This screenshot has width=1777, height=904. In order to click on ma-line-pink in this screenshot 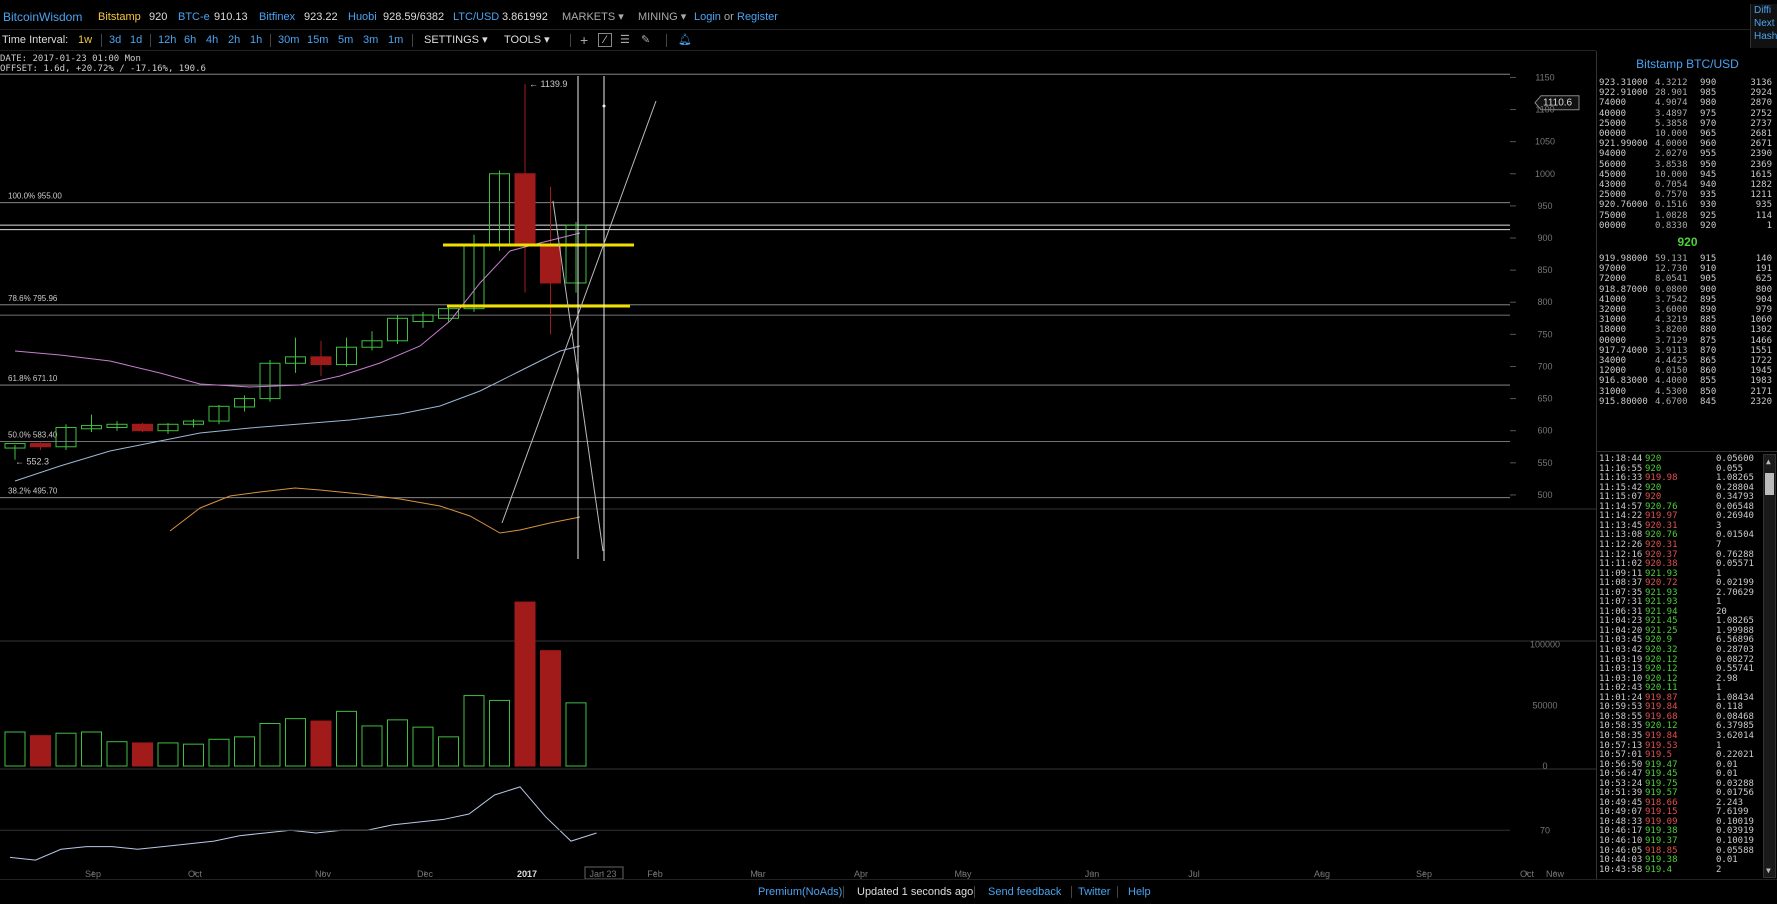, I will do `click(297, 310)`.